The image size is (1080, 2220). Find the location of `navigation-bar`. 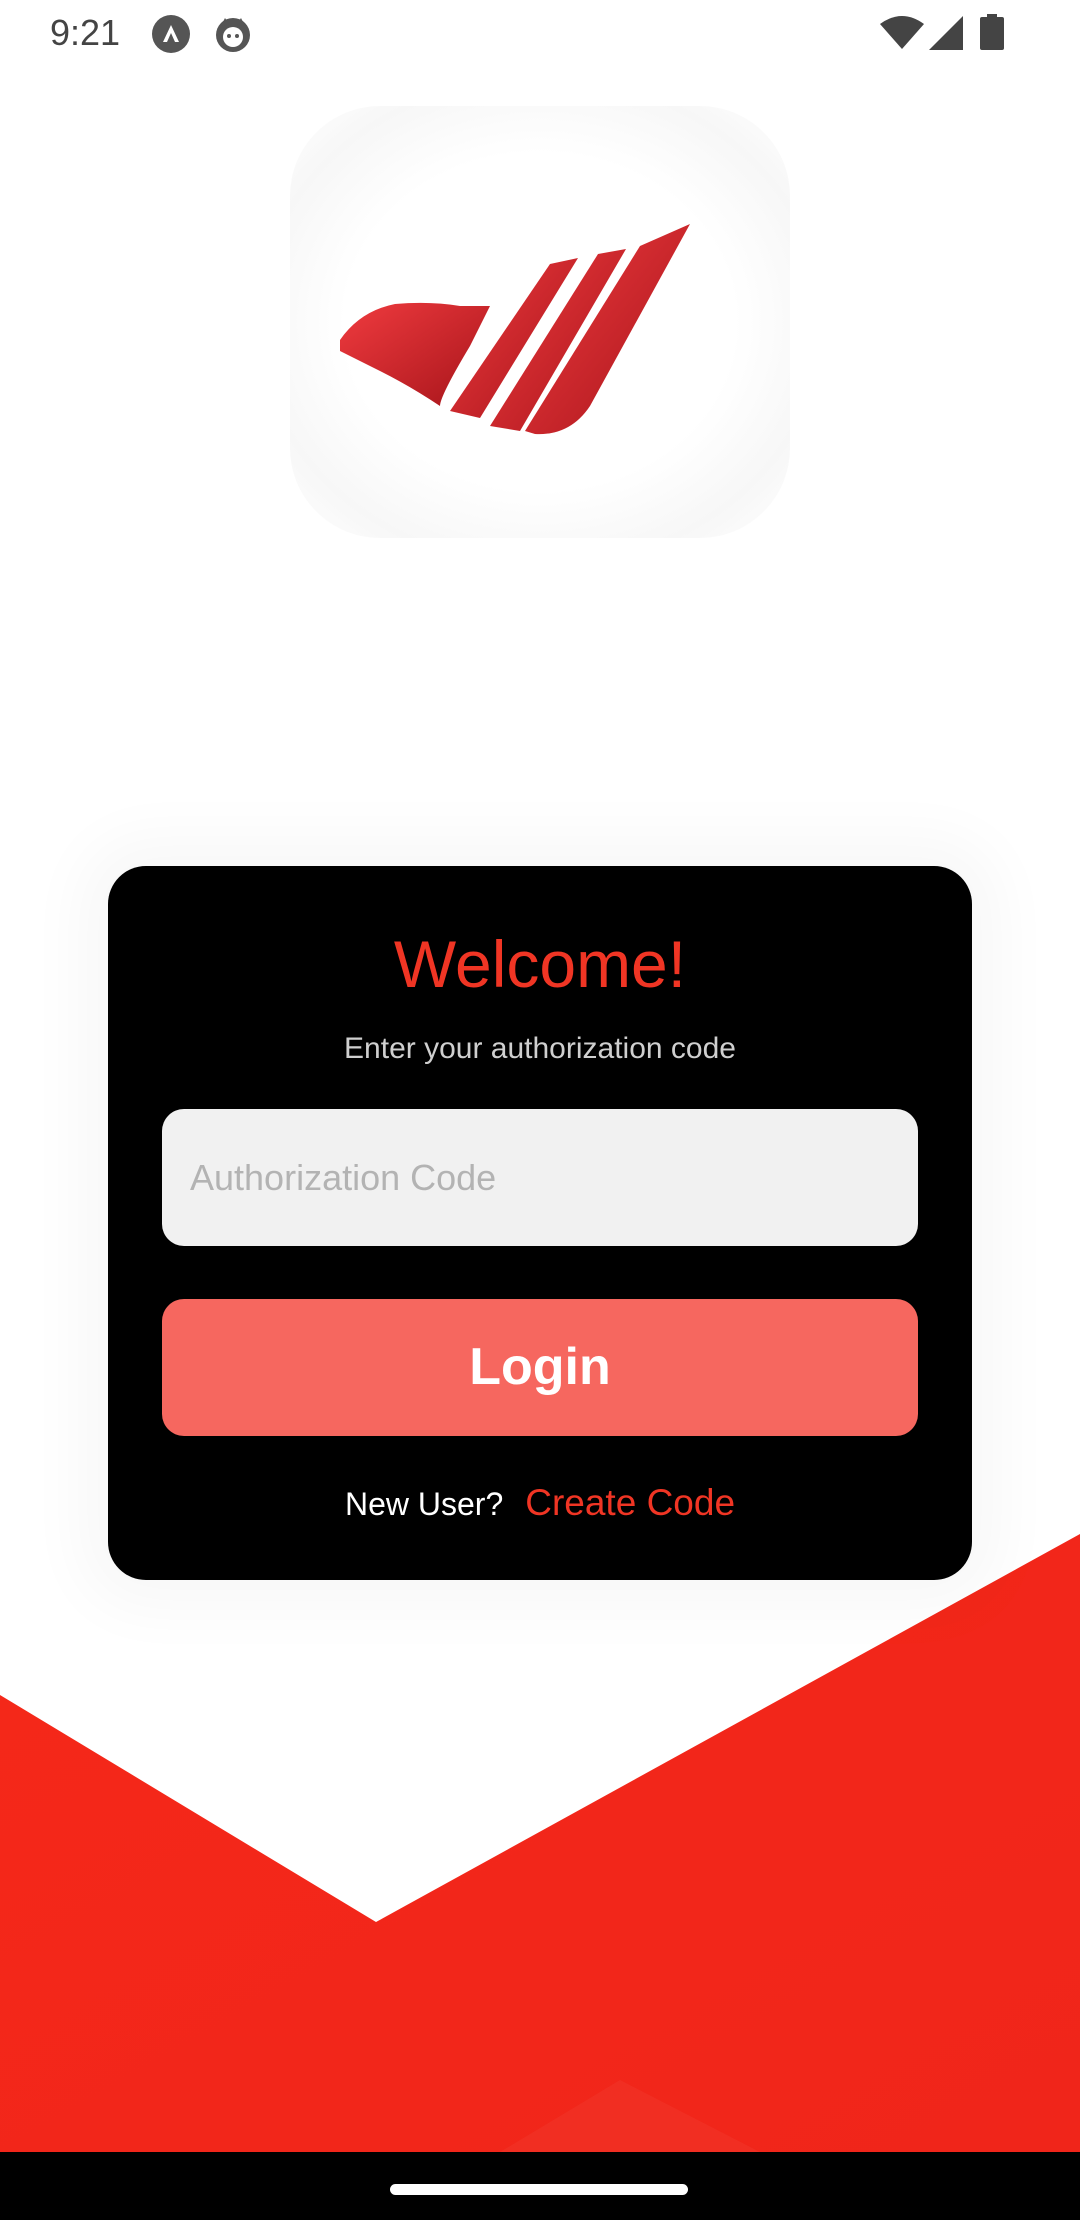

navigation-bar is located at coordinates (540, 2186).